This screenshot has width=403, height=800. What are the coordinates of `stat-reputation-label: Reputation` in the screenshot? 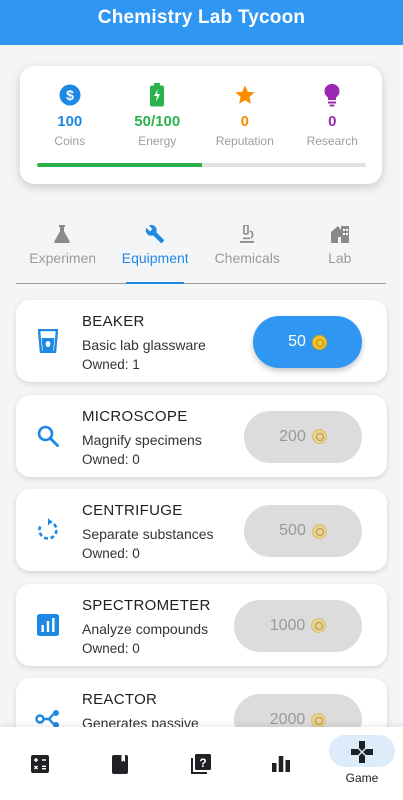 It's located at (244, 141).